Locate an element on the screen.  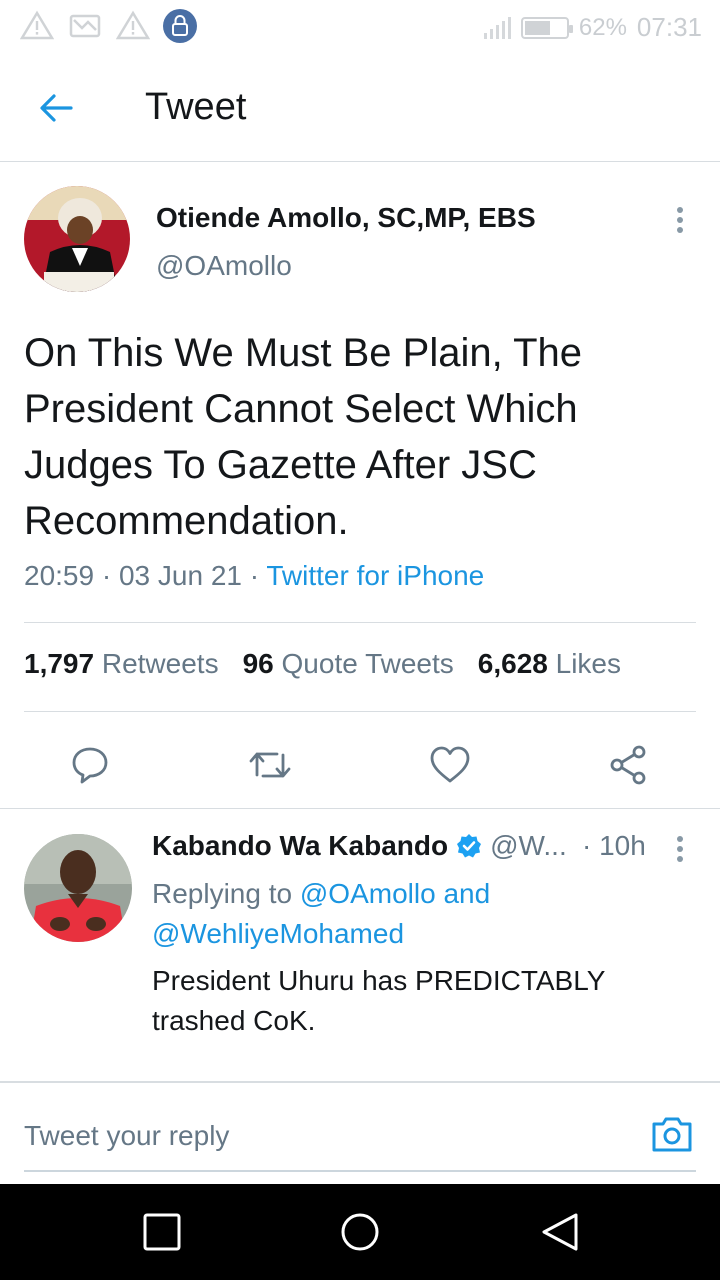
reply-button is located at coordinates (90, 765).